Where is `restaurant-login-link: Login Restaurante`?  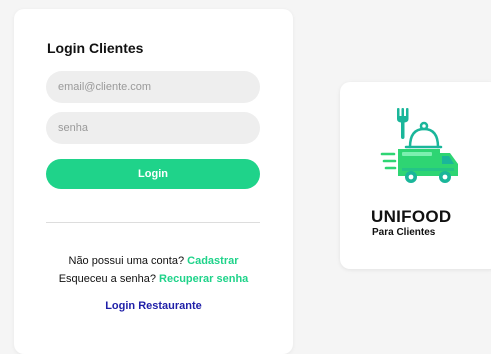
restaurant-login-link: Login Restaurante is located at coordinates (153, 306).